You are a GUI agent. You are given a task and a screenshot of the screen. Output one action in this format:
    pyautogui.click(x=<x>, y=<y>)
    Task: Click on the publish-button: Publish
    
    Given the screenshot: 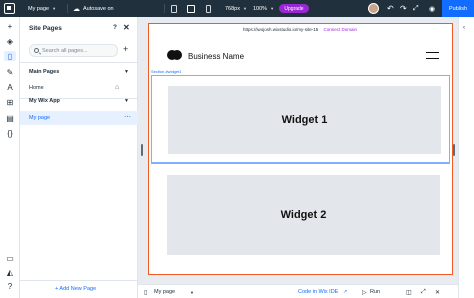 What is the action you would take?
    pyautogui.click(x=458, y=8)
    